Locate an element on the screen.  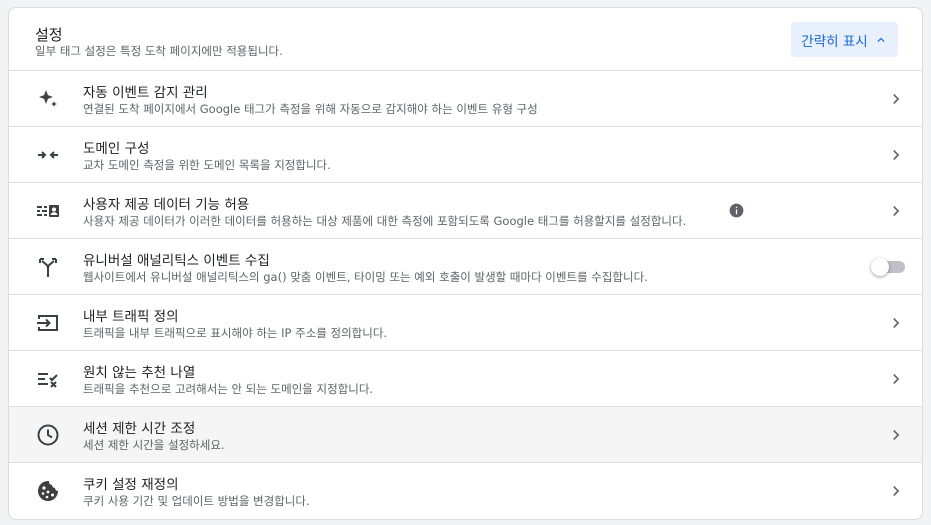
row-title: 사용자 제공 데이터 기능 허용 is located at coordinates (166, 205).